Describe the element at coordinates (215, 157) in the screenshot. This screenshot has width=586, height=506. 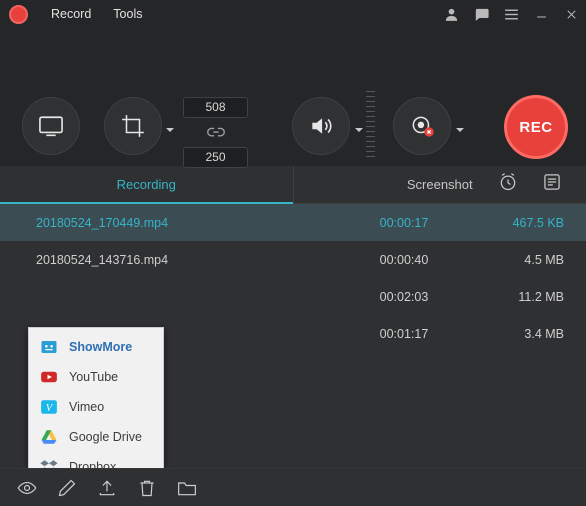
I see `height-input: 250` at that location.